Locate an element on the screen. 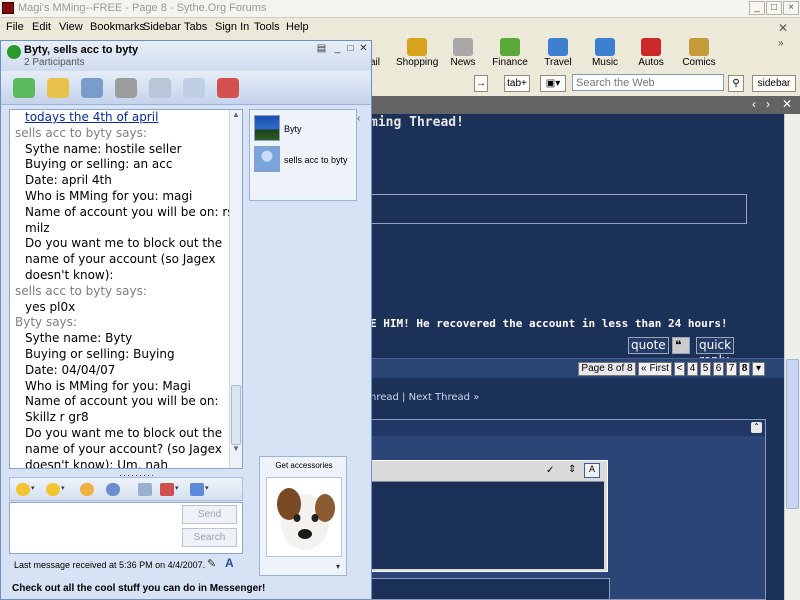  menu-bookmarks: Bookmarks is located at coordinates (117, 27).